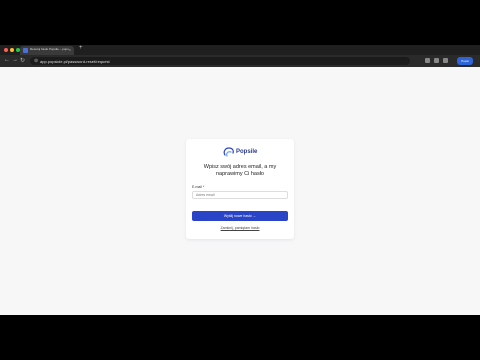 This screenshot has height=360, width=480. What do you see at coordinates (228, 152) in the screenshot?
I see `popsile-logo-icon` at bounding box center [228, 152].